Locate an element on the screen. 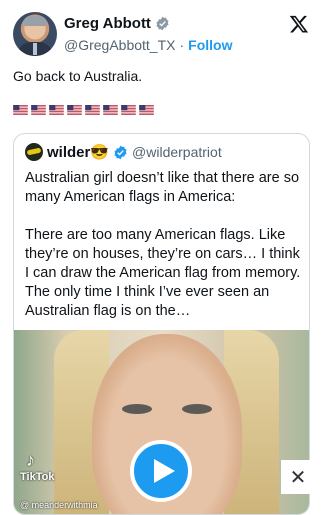  play-button is located at coordinates (161, 471).